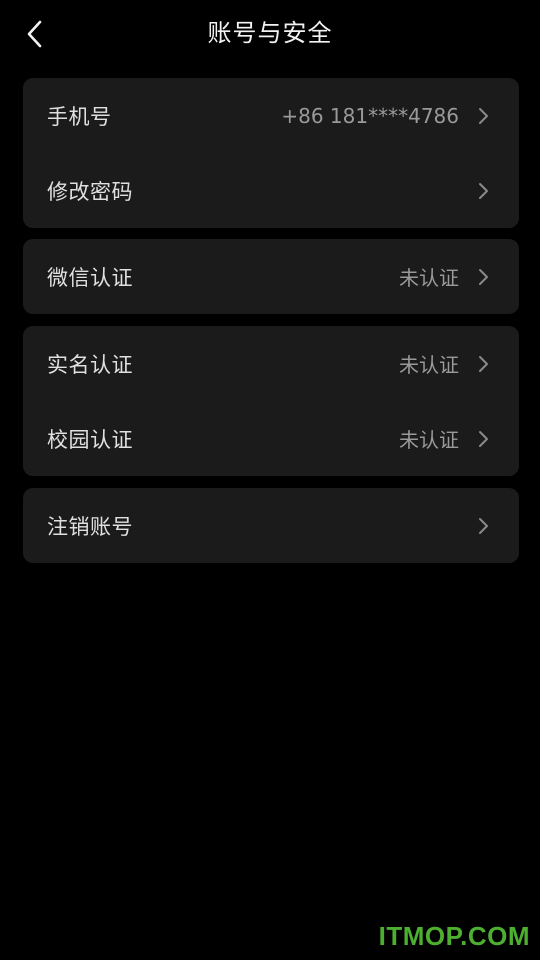  What do you see at coordinates (370, 115) in the screenshot?
I see `phone-number-value: +86 181****4786` at bounding box center [370, 115].